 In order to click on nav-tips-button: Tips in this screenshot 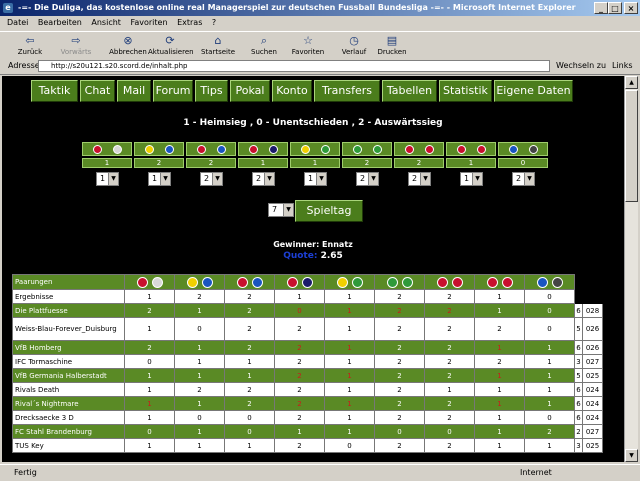, I will do `click(211, 91)`.